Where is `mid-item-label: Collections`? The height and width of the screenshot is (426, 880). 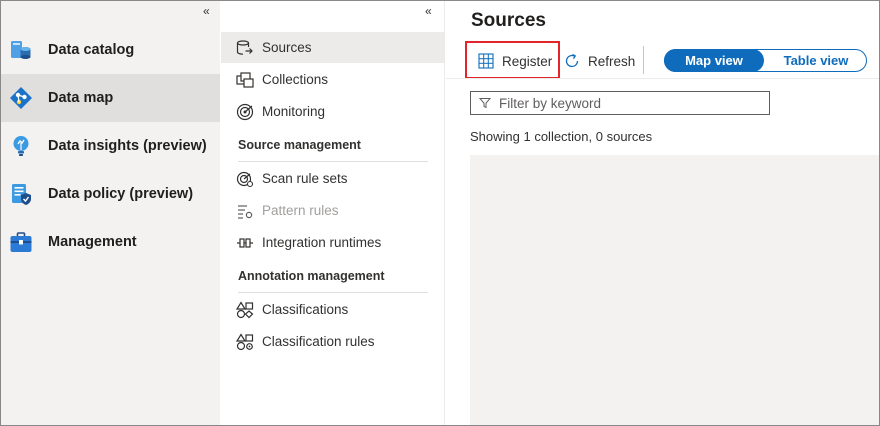 mid-item-label: Collections is located at coordinates (295, 79).